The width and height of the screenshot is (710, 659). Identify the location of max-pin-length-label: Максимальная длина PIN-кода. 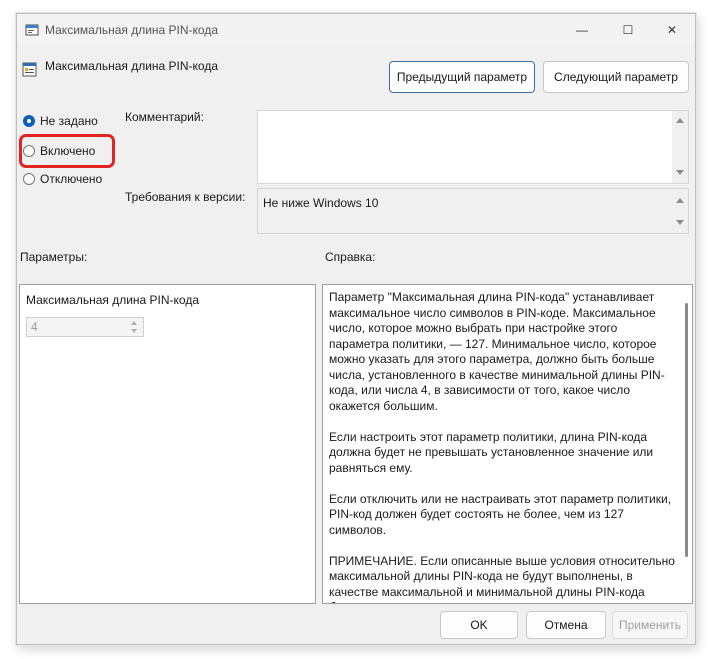
(113, 300).